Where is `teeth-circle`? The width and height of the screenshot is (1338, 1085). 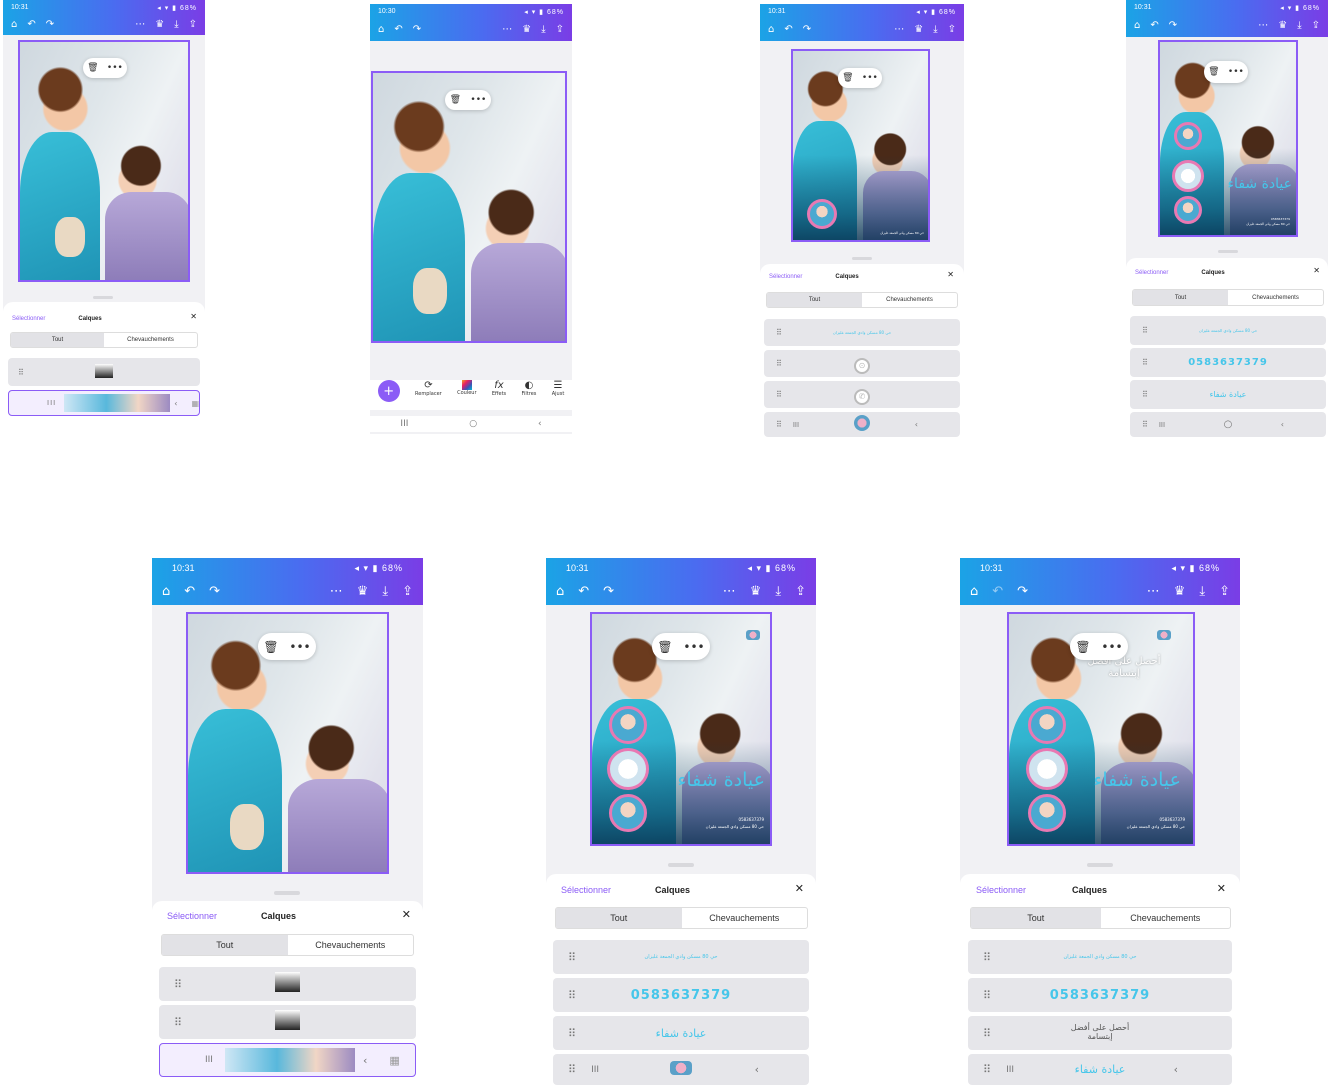
teeth-circle is located at coordinates (1188, 176).